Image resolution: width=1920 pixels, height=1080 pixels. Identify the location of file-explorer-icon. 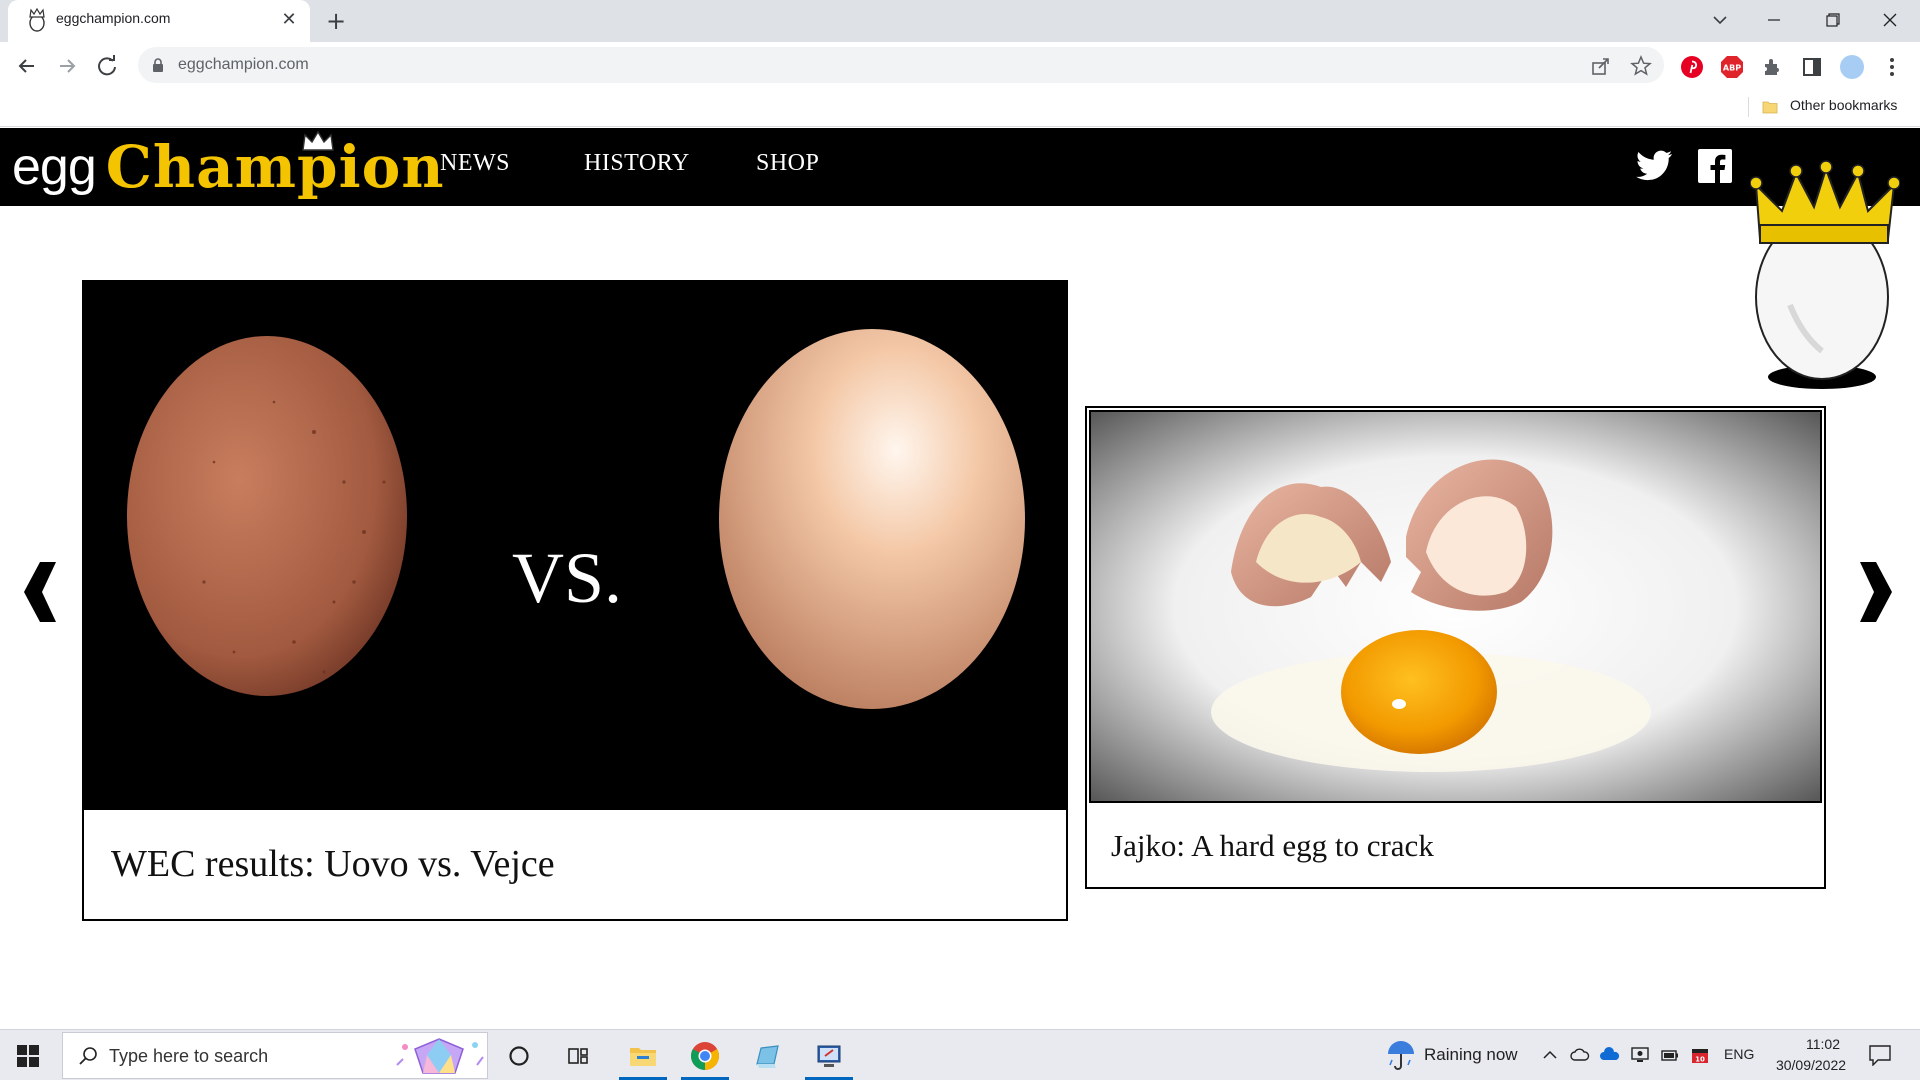
(643, 1056).